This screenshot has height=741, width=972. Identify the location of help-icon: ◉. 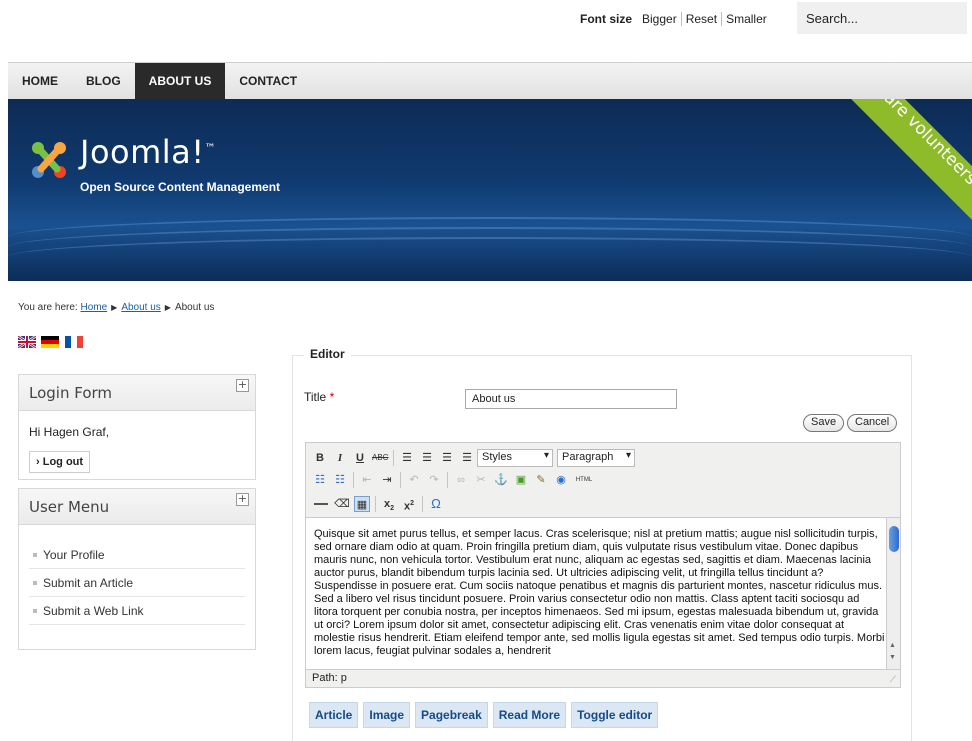
(561, 480).